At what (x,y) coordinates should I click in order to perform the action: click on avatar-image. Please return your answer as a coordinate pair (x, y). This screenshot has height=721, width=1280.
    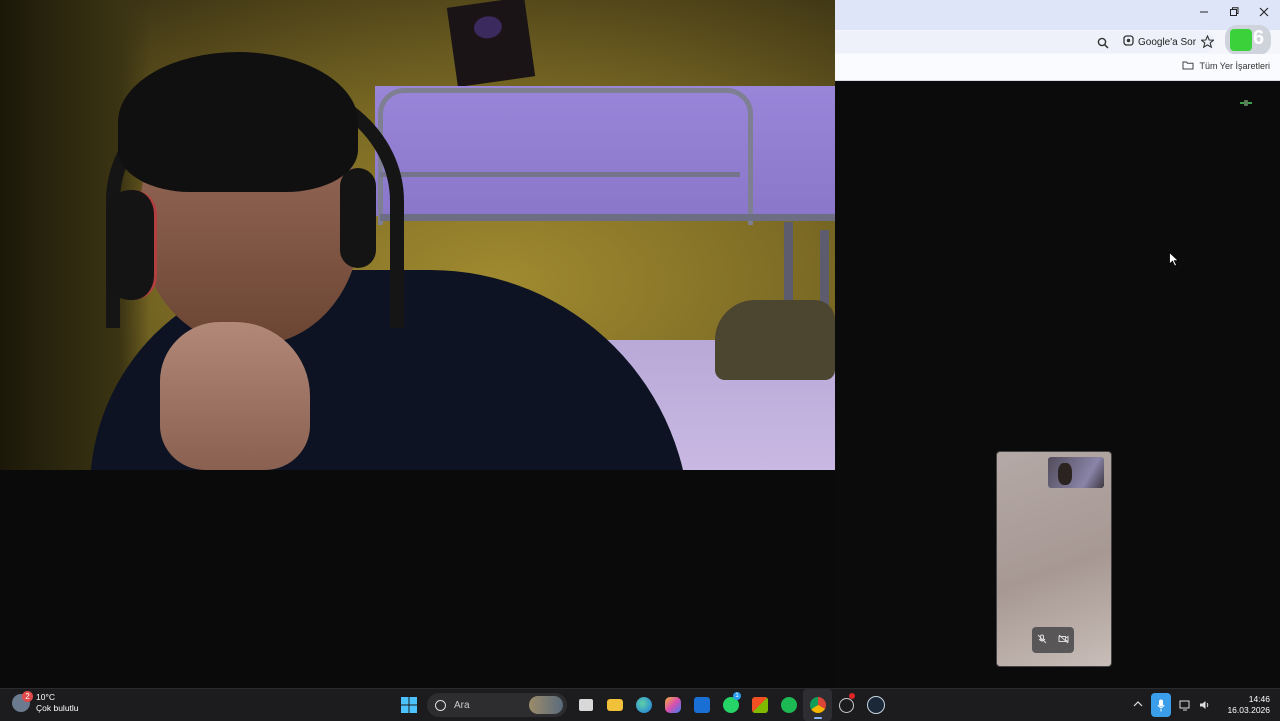
    Looking at the image, I should click on (1241, 40).